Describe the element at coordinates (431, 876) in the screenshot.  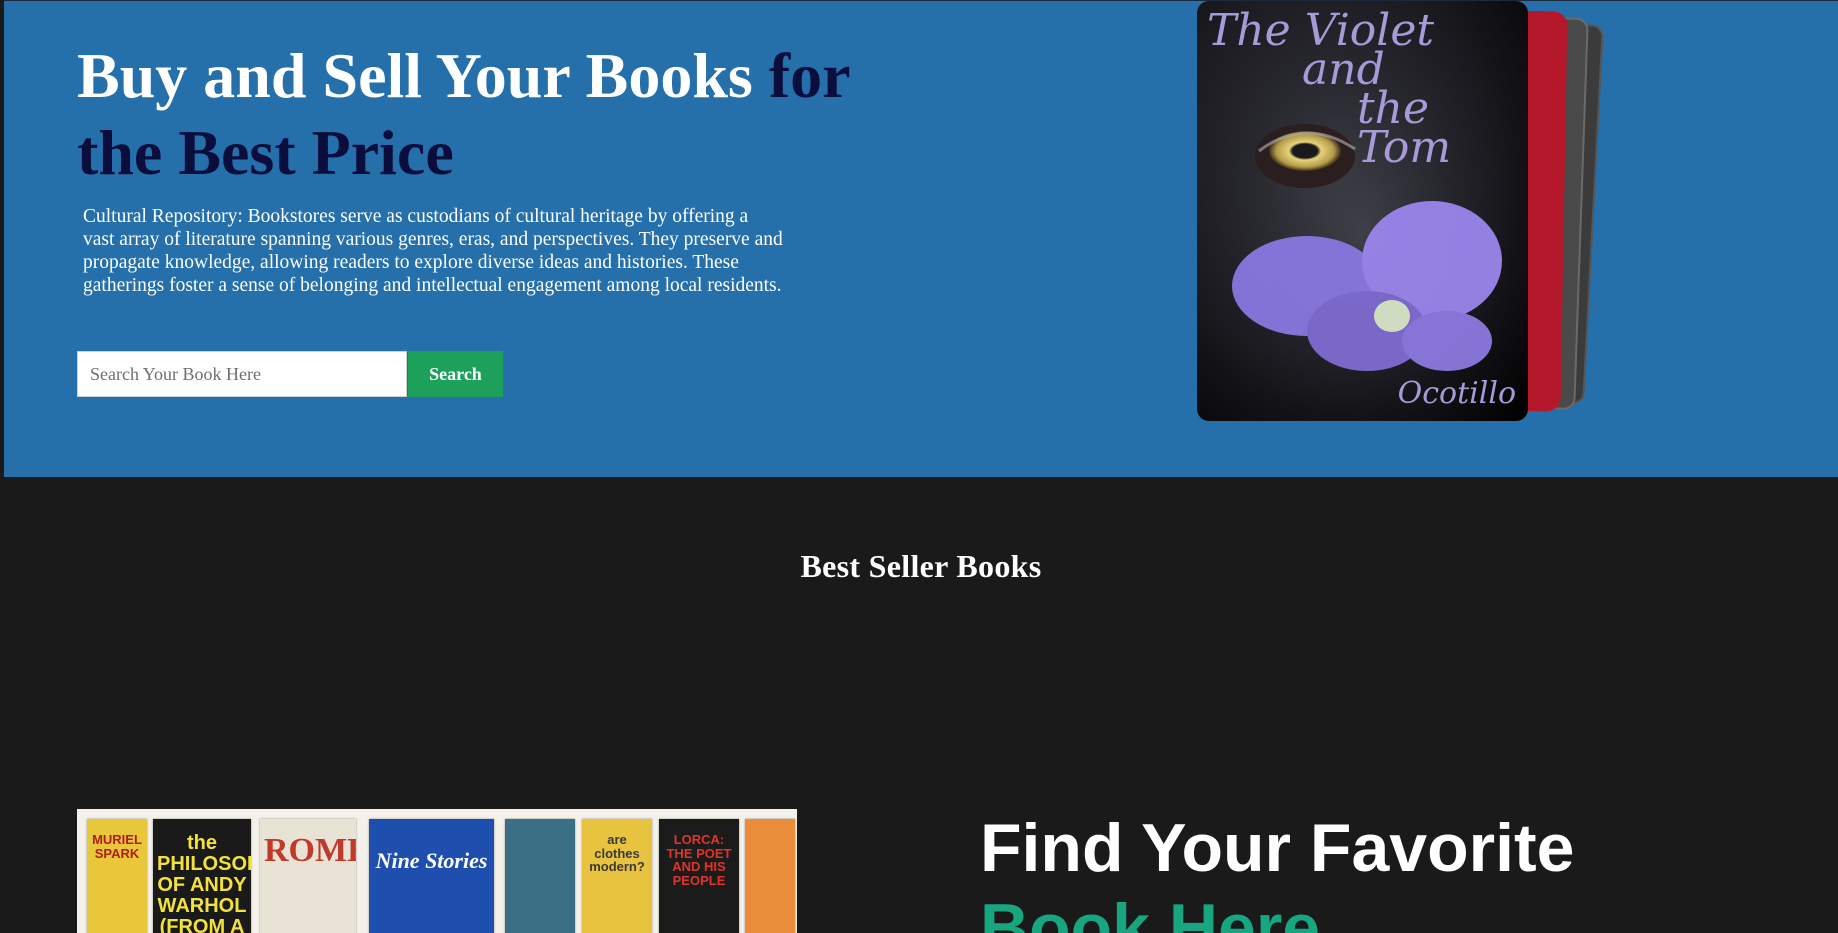
I see `collage-book-cover: Nine Stories` at that location.